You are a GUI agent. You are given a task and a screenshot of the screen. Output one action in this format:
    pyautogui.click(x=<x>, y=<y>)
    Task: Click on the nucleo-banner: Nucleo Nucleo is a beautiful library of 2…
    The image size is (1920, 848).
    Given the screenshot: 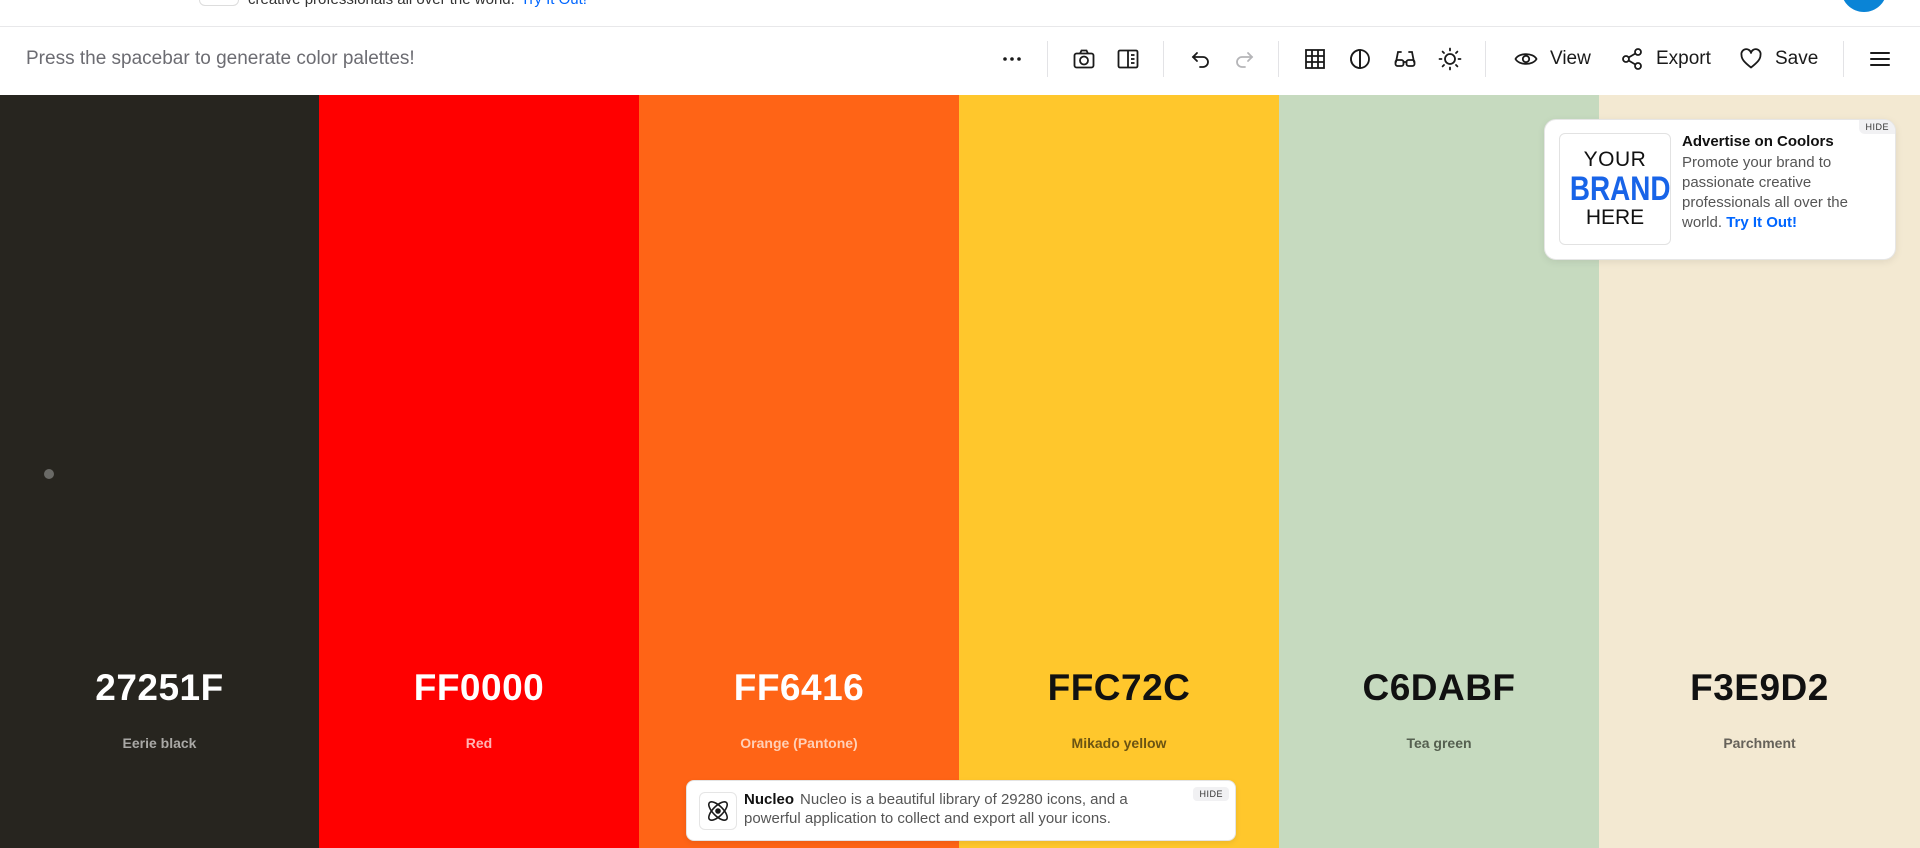 What is the action you would take?
    pyautogui.click(x=961, y=810)
    